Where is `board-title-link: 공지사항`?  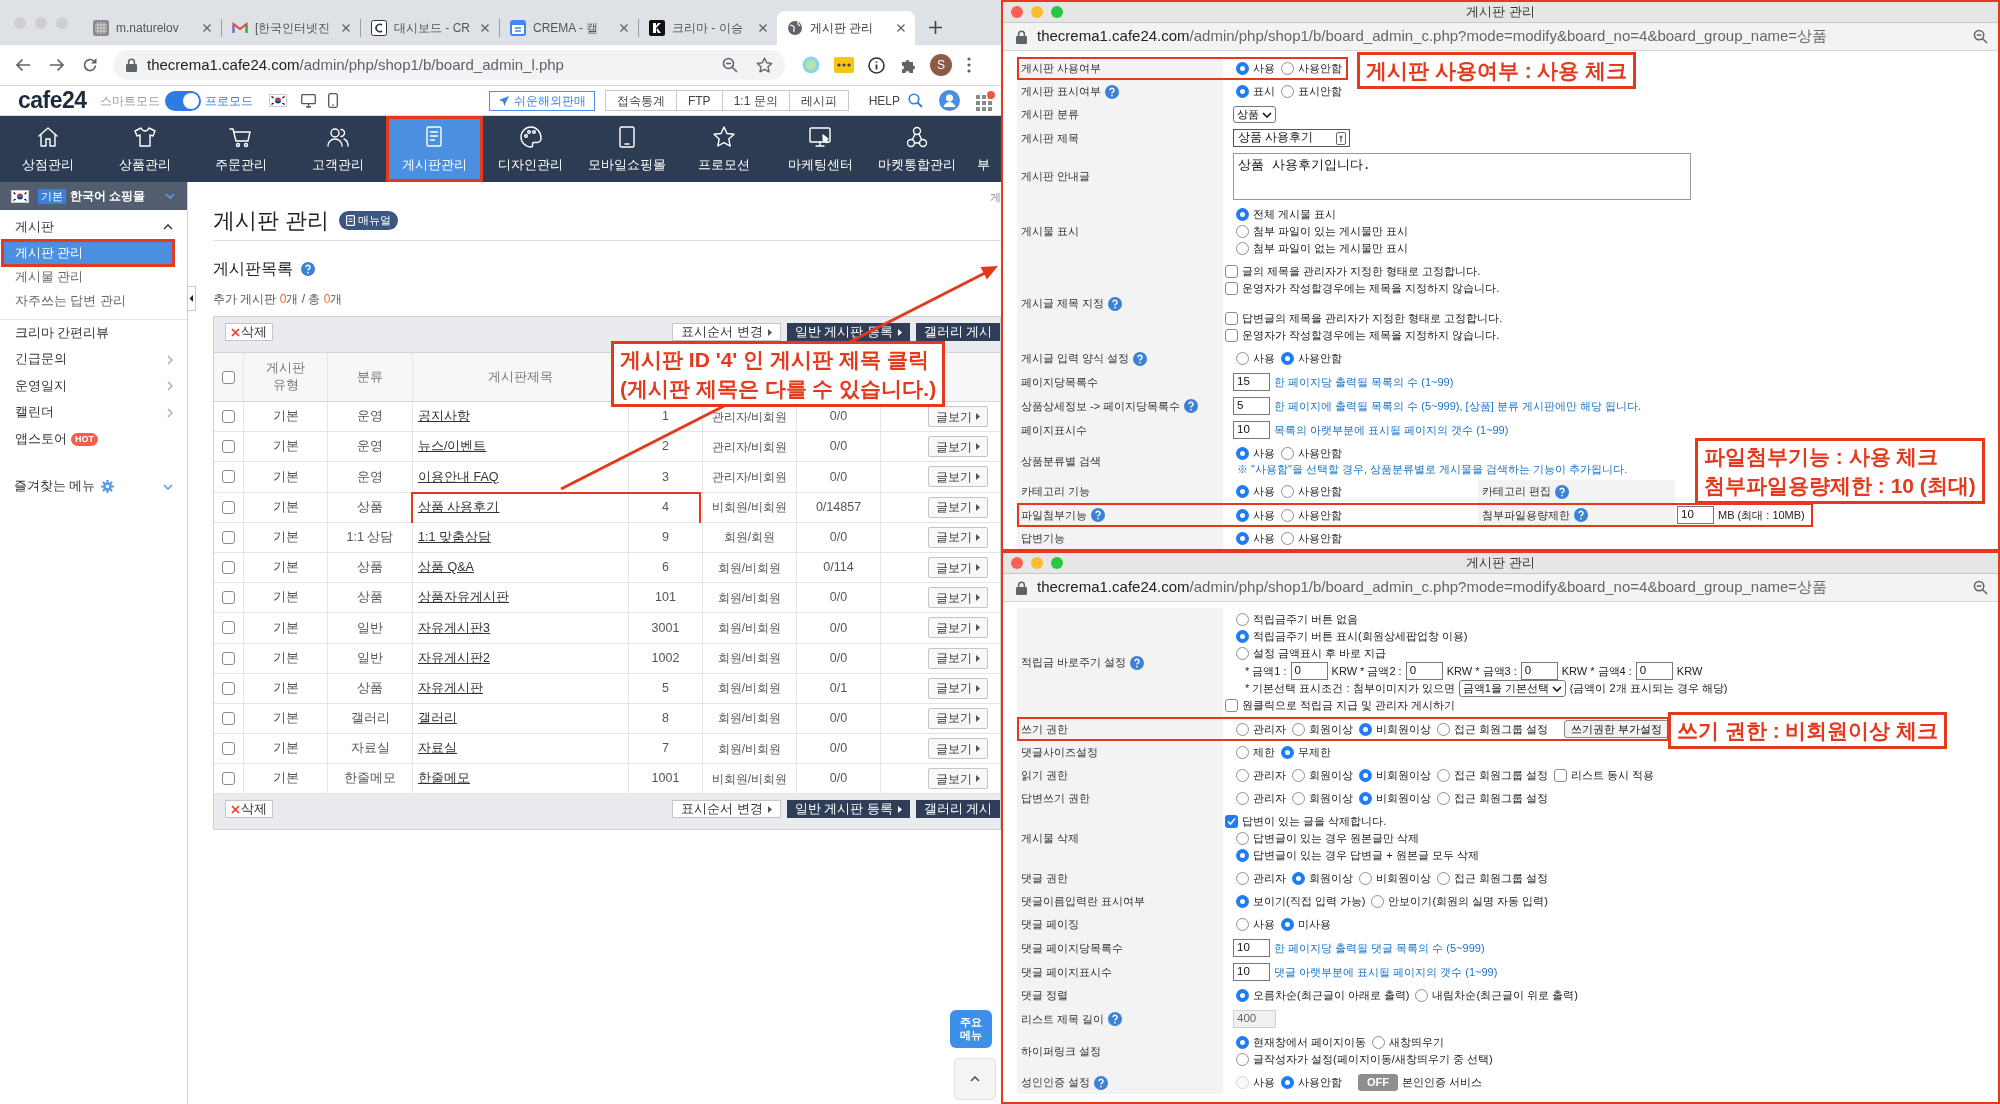 board-title-link: 공지사항 is located at coordinates (444, 416).